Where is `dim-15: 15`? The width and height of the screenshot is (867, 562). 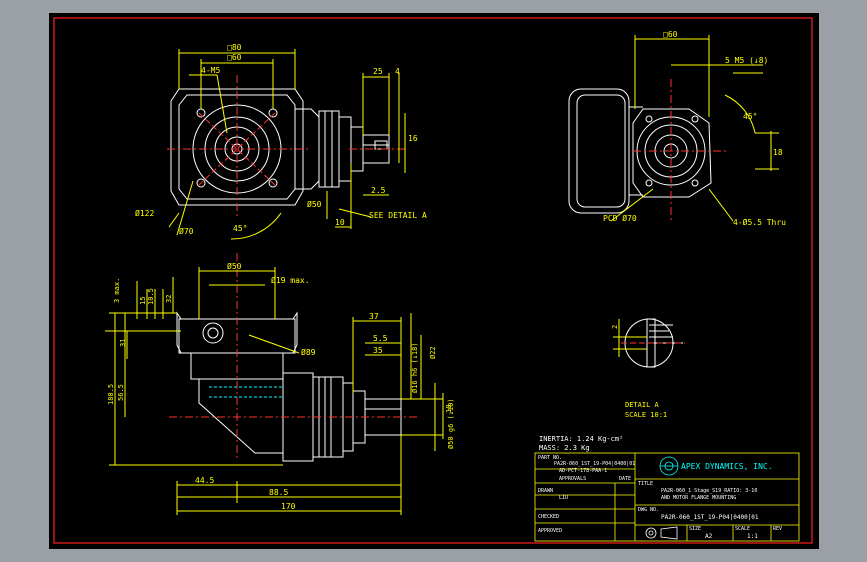
dim-15: 15 is located at coordinates (143, 301).